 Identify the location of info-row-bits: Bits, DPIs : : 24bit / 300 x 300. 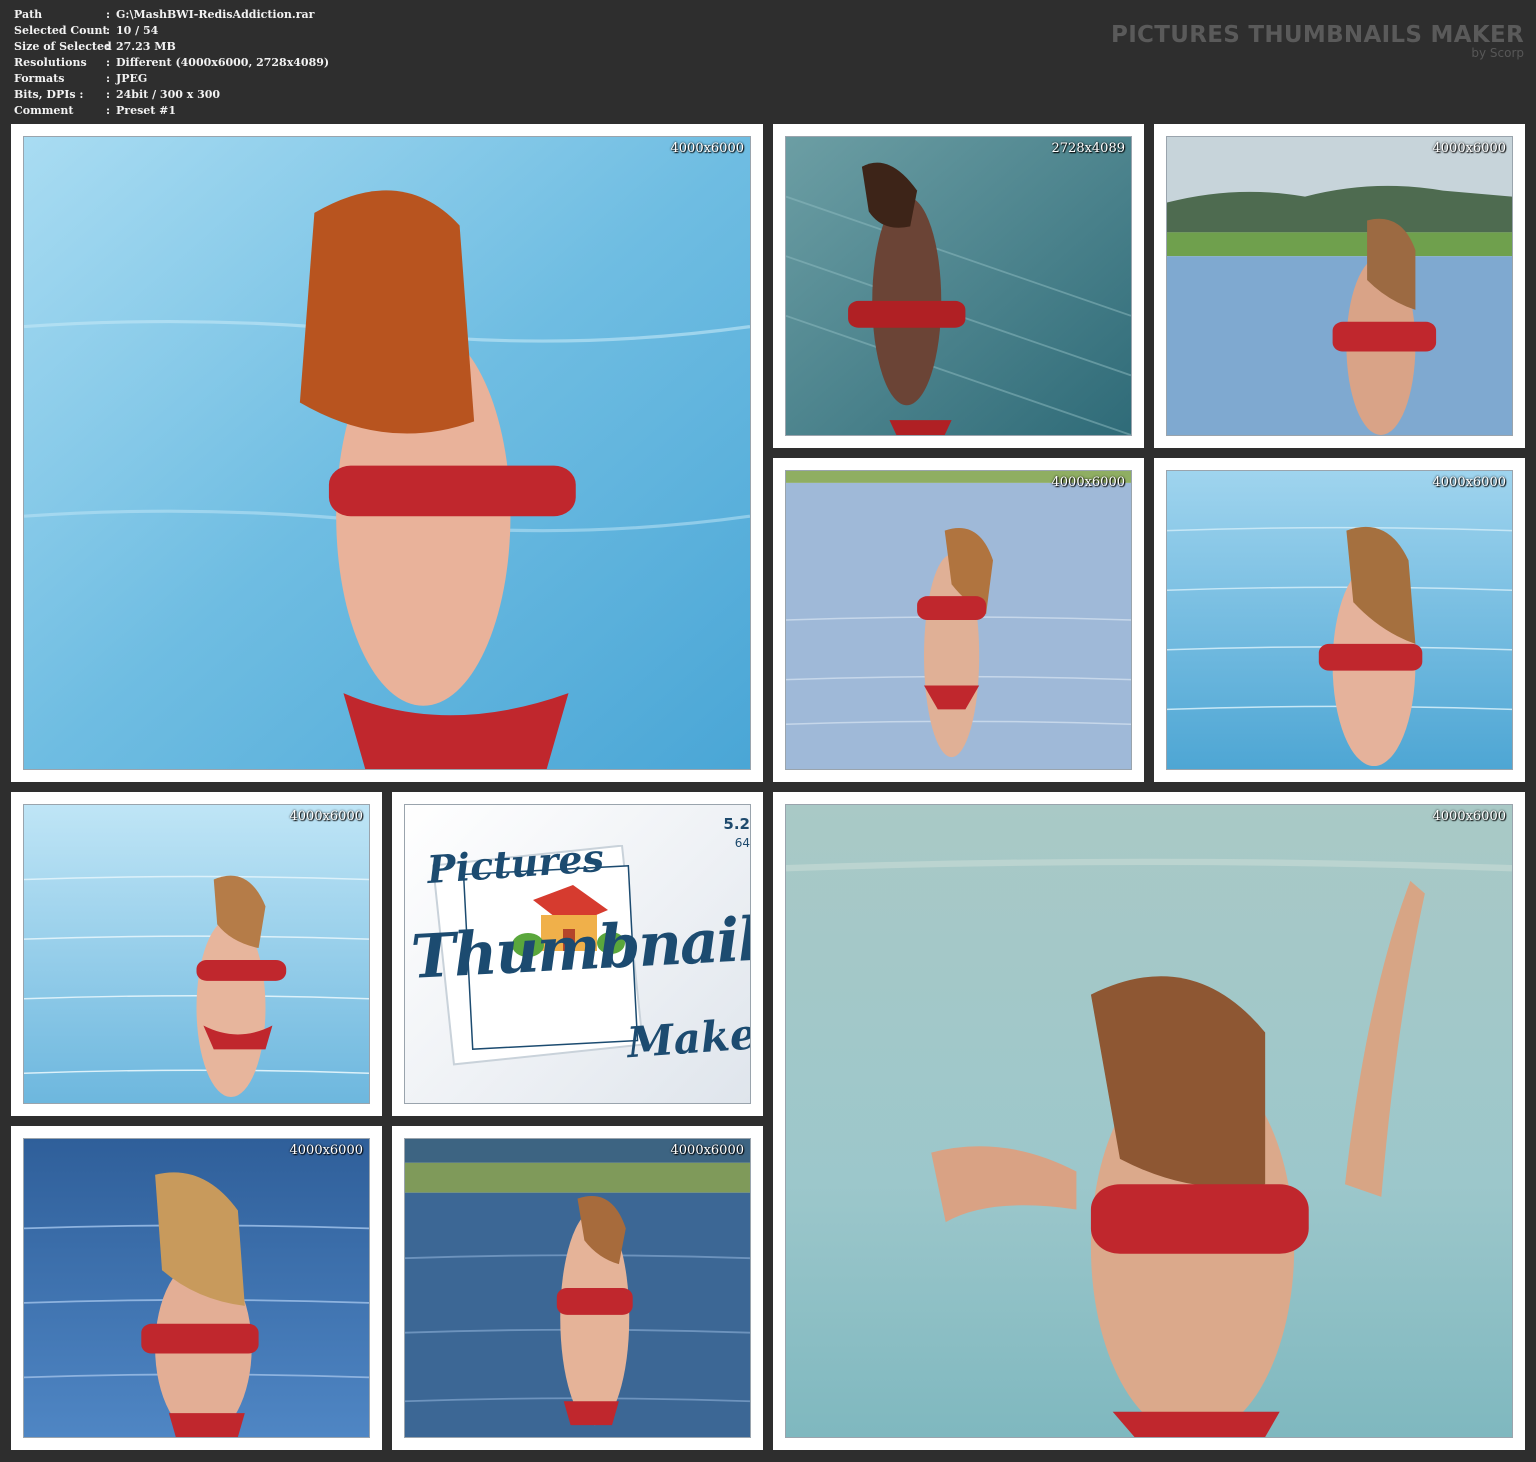
(171, 95).